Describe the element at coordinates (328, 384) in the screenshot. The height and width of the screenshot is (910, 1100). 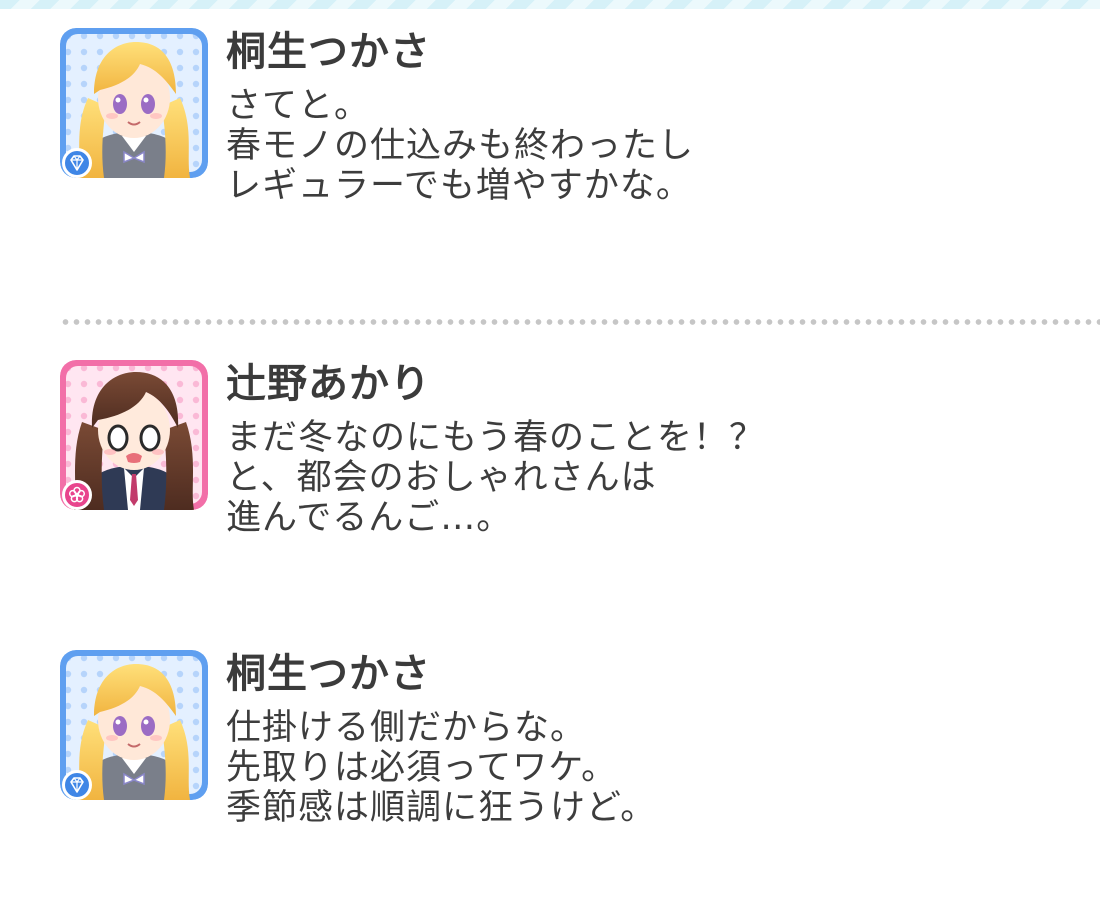
I see `speaker-name: 辻野あかり` at that location.